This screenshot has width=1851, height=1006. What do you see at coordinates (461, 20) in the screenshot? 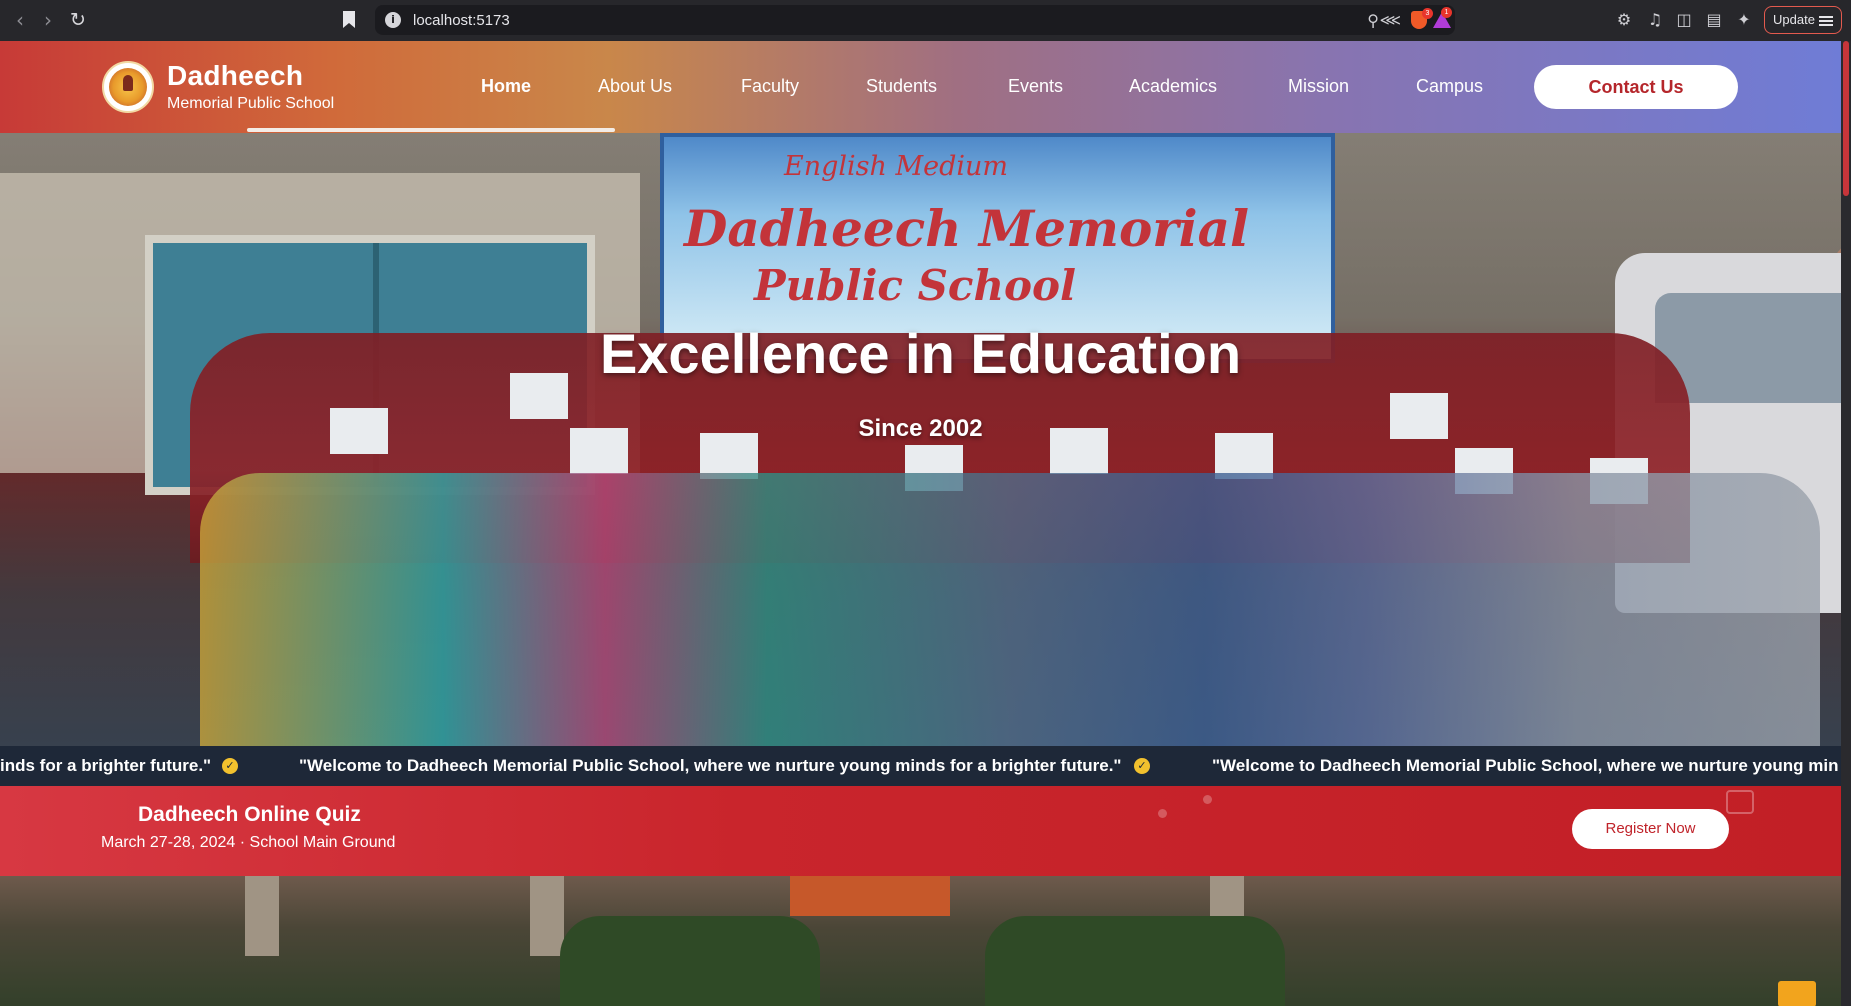
I see `url-text: localhost:5173` at bounding box center [461, 20].